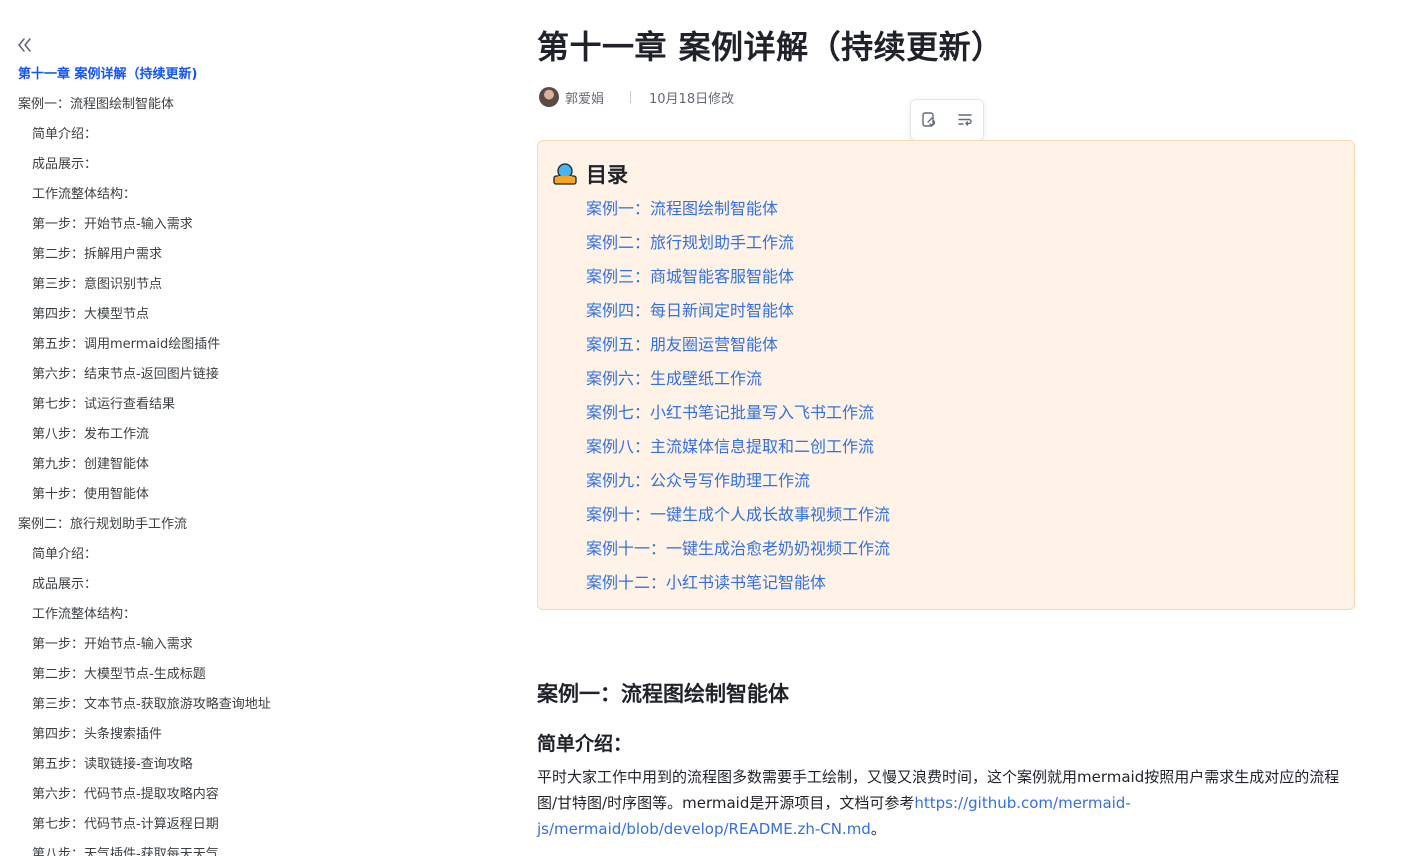  Describe the element at coordinates (165, 708) in the screenshot. I see `sidebar-item: 第三步：文本节点-获取旅游攻略查询地址` at that location.